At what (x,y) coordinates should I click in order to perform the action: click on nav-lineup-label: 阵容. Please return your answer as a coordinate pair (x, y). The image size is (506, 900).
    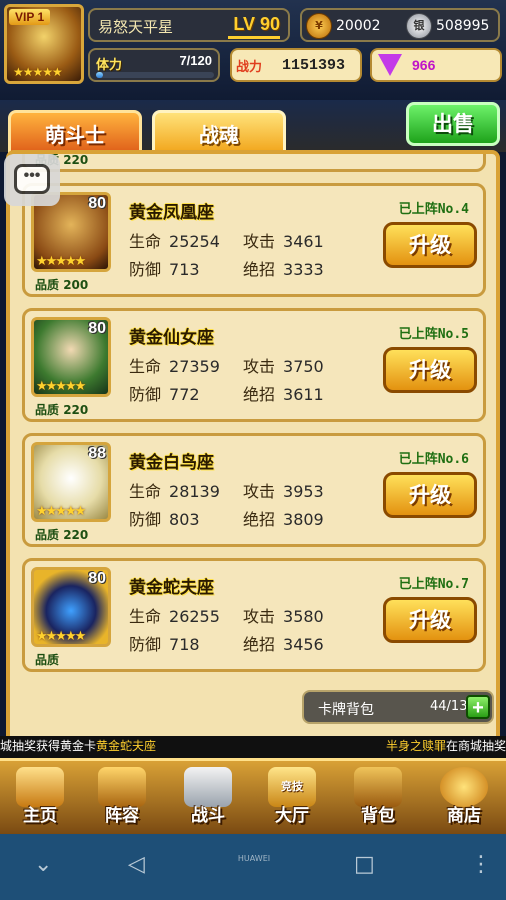
    Looking at the image, I should click on (122, 816).